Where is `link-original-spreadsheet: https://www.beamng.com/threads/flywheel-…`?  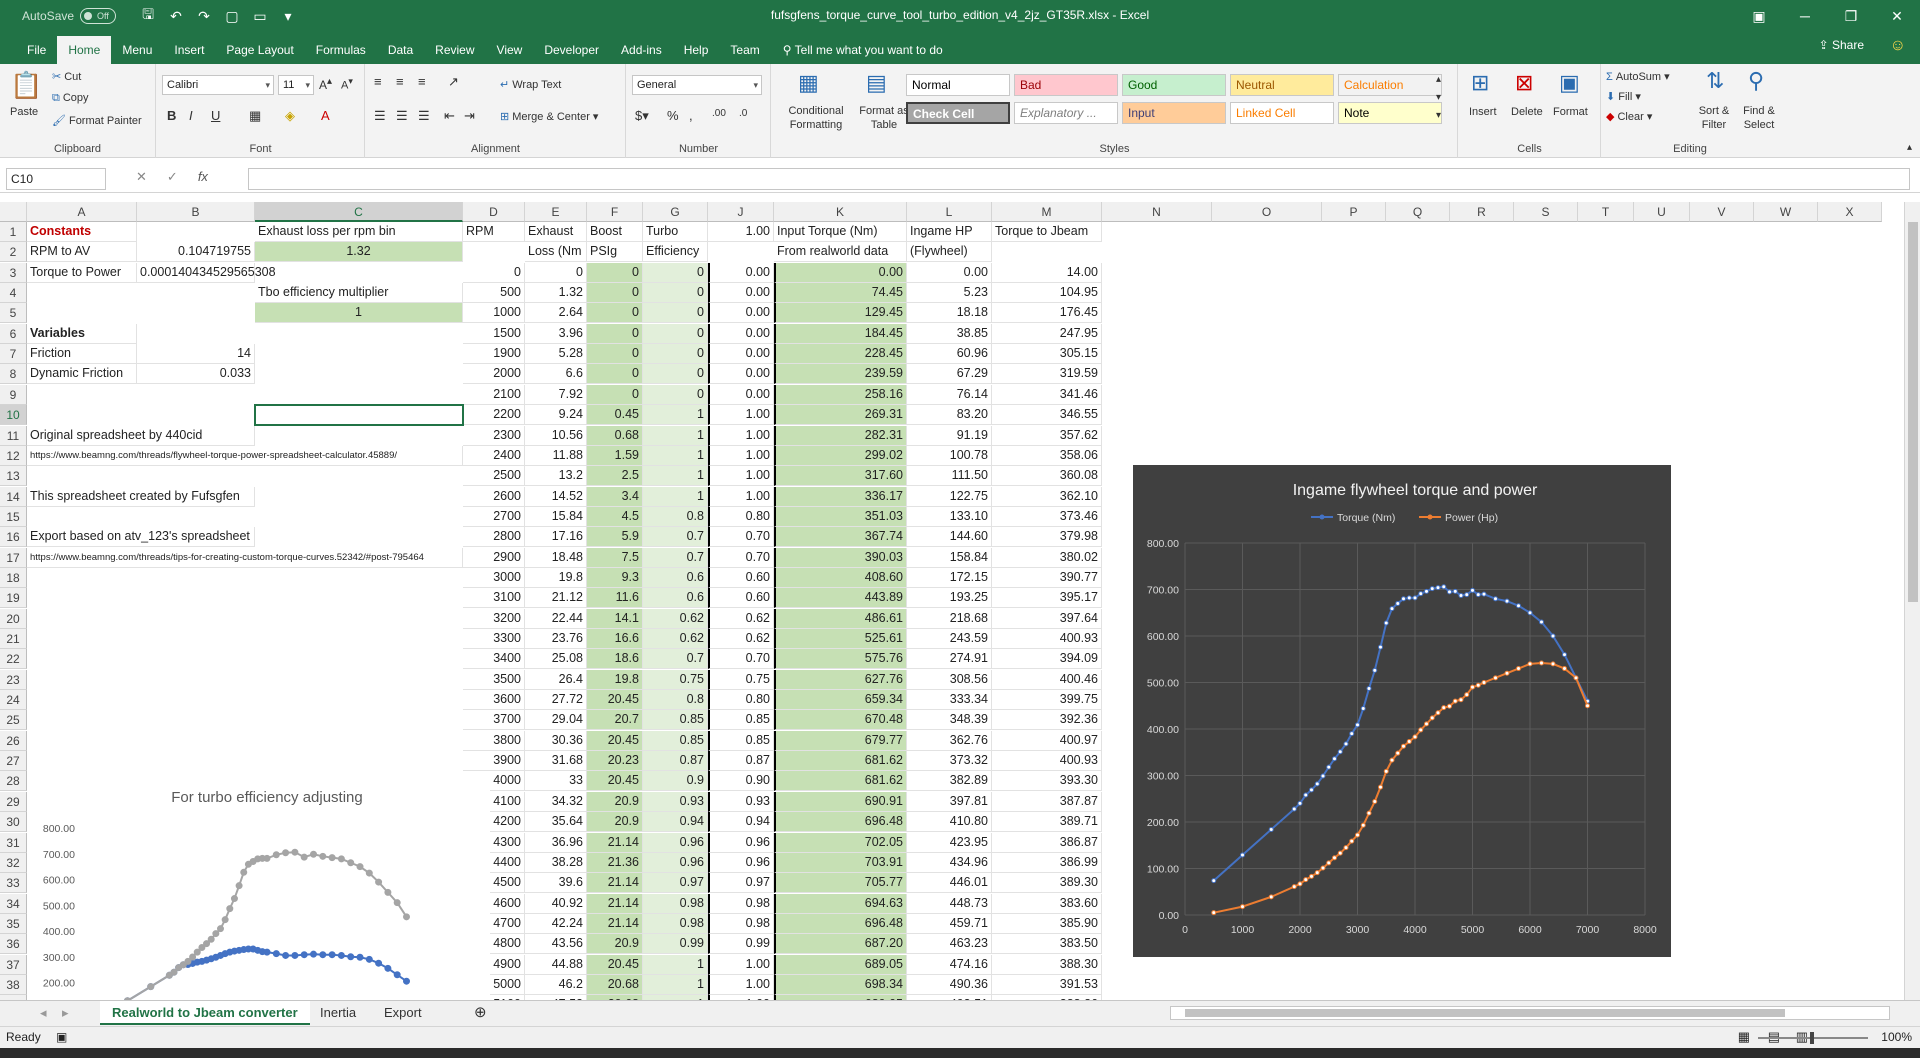
link-original-spreadsheet: https://www.beamng.com/threads/flywheel-… is located at coordinates (245, 455).